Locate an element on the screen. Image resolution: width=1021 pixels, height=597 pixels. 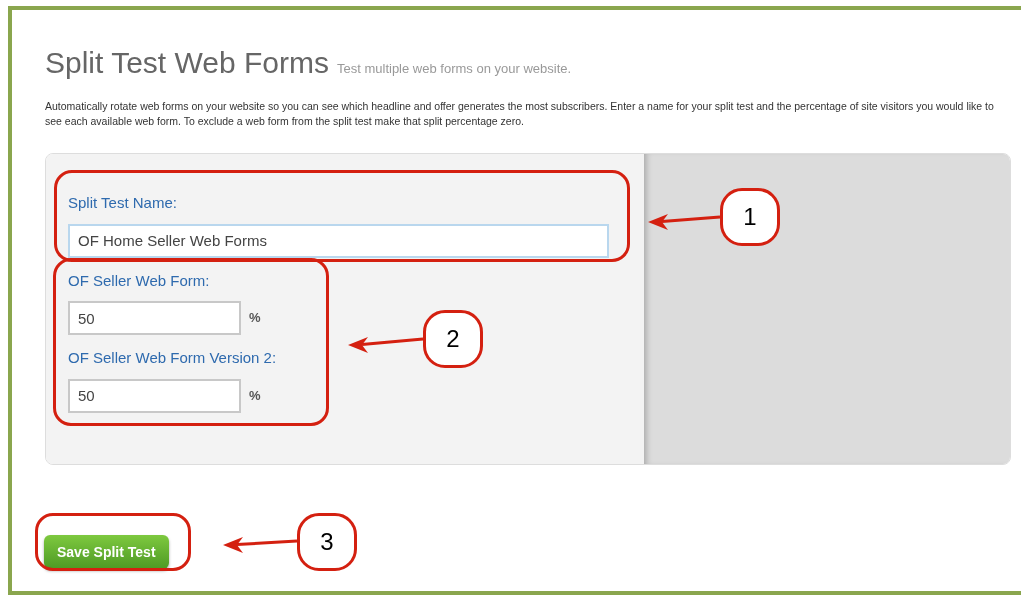
field-label: Split Test Name: is located at coordinates (123, 203).